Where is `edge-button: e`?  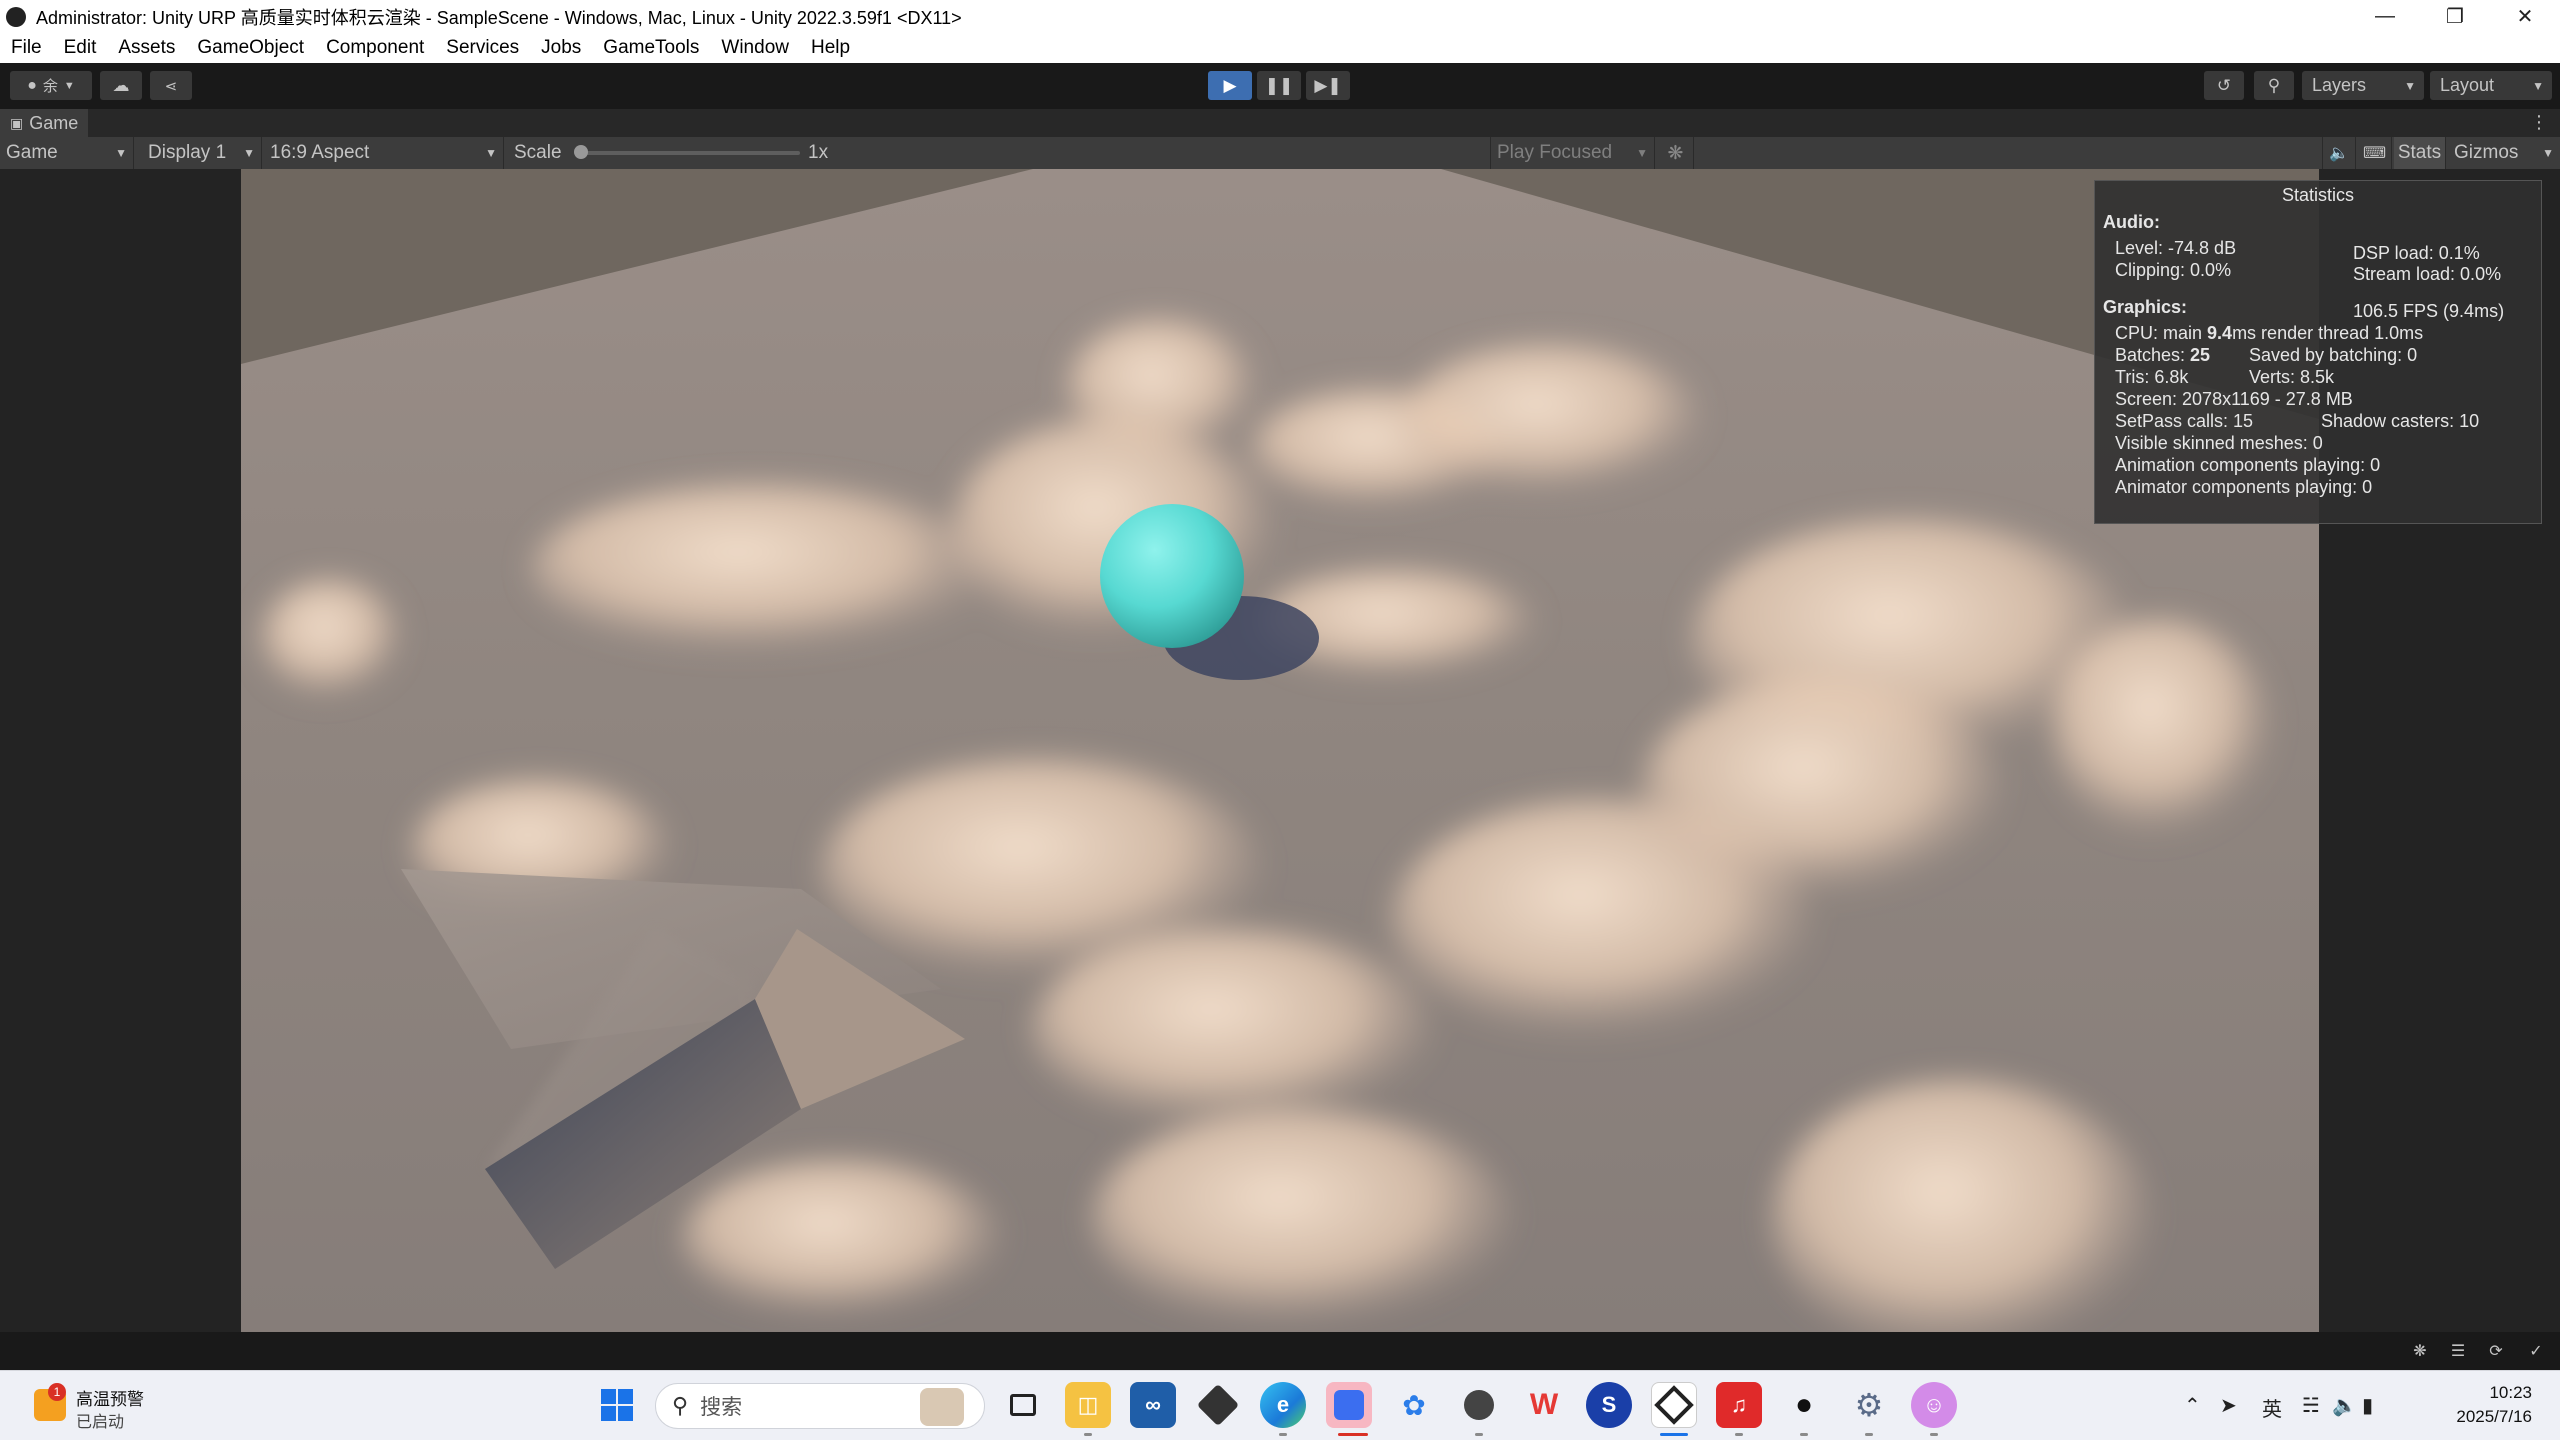
edge-button: e is located at coordinates (1283, 1405).